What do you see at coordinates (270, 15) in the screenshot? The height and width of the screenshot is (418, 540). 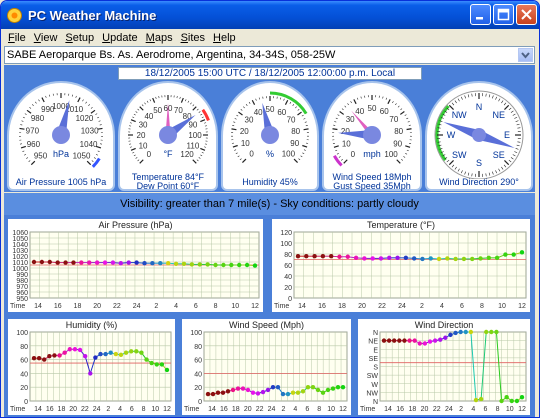 I see `title-bar: PC Weather Machine` at bounding box center [270, 15].